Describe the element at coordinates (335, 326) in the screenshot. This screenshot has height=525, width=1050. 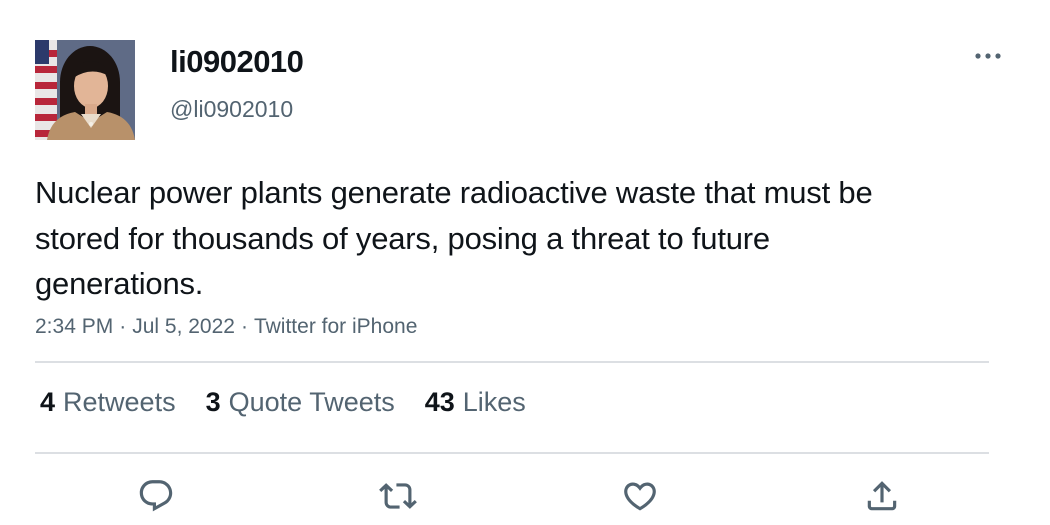
I see `tweet-source: Twitter for iPhone` at that location.